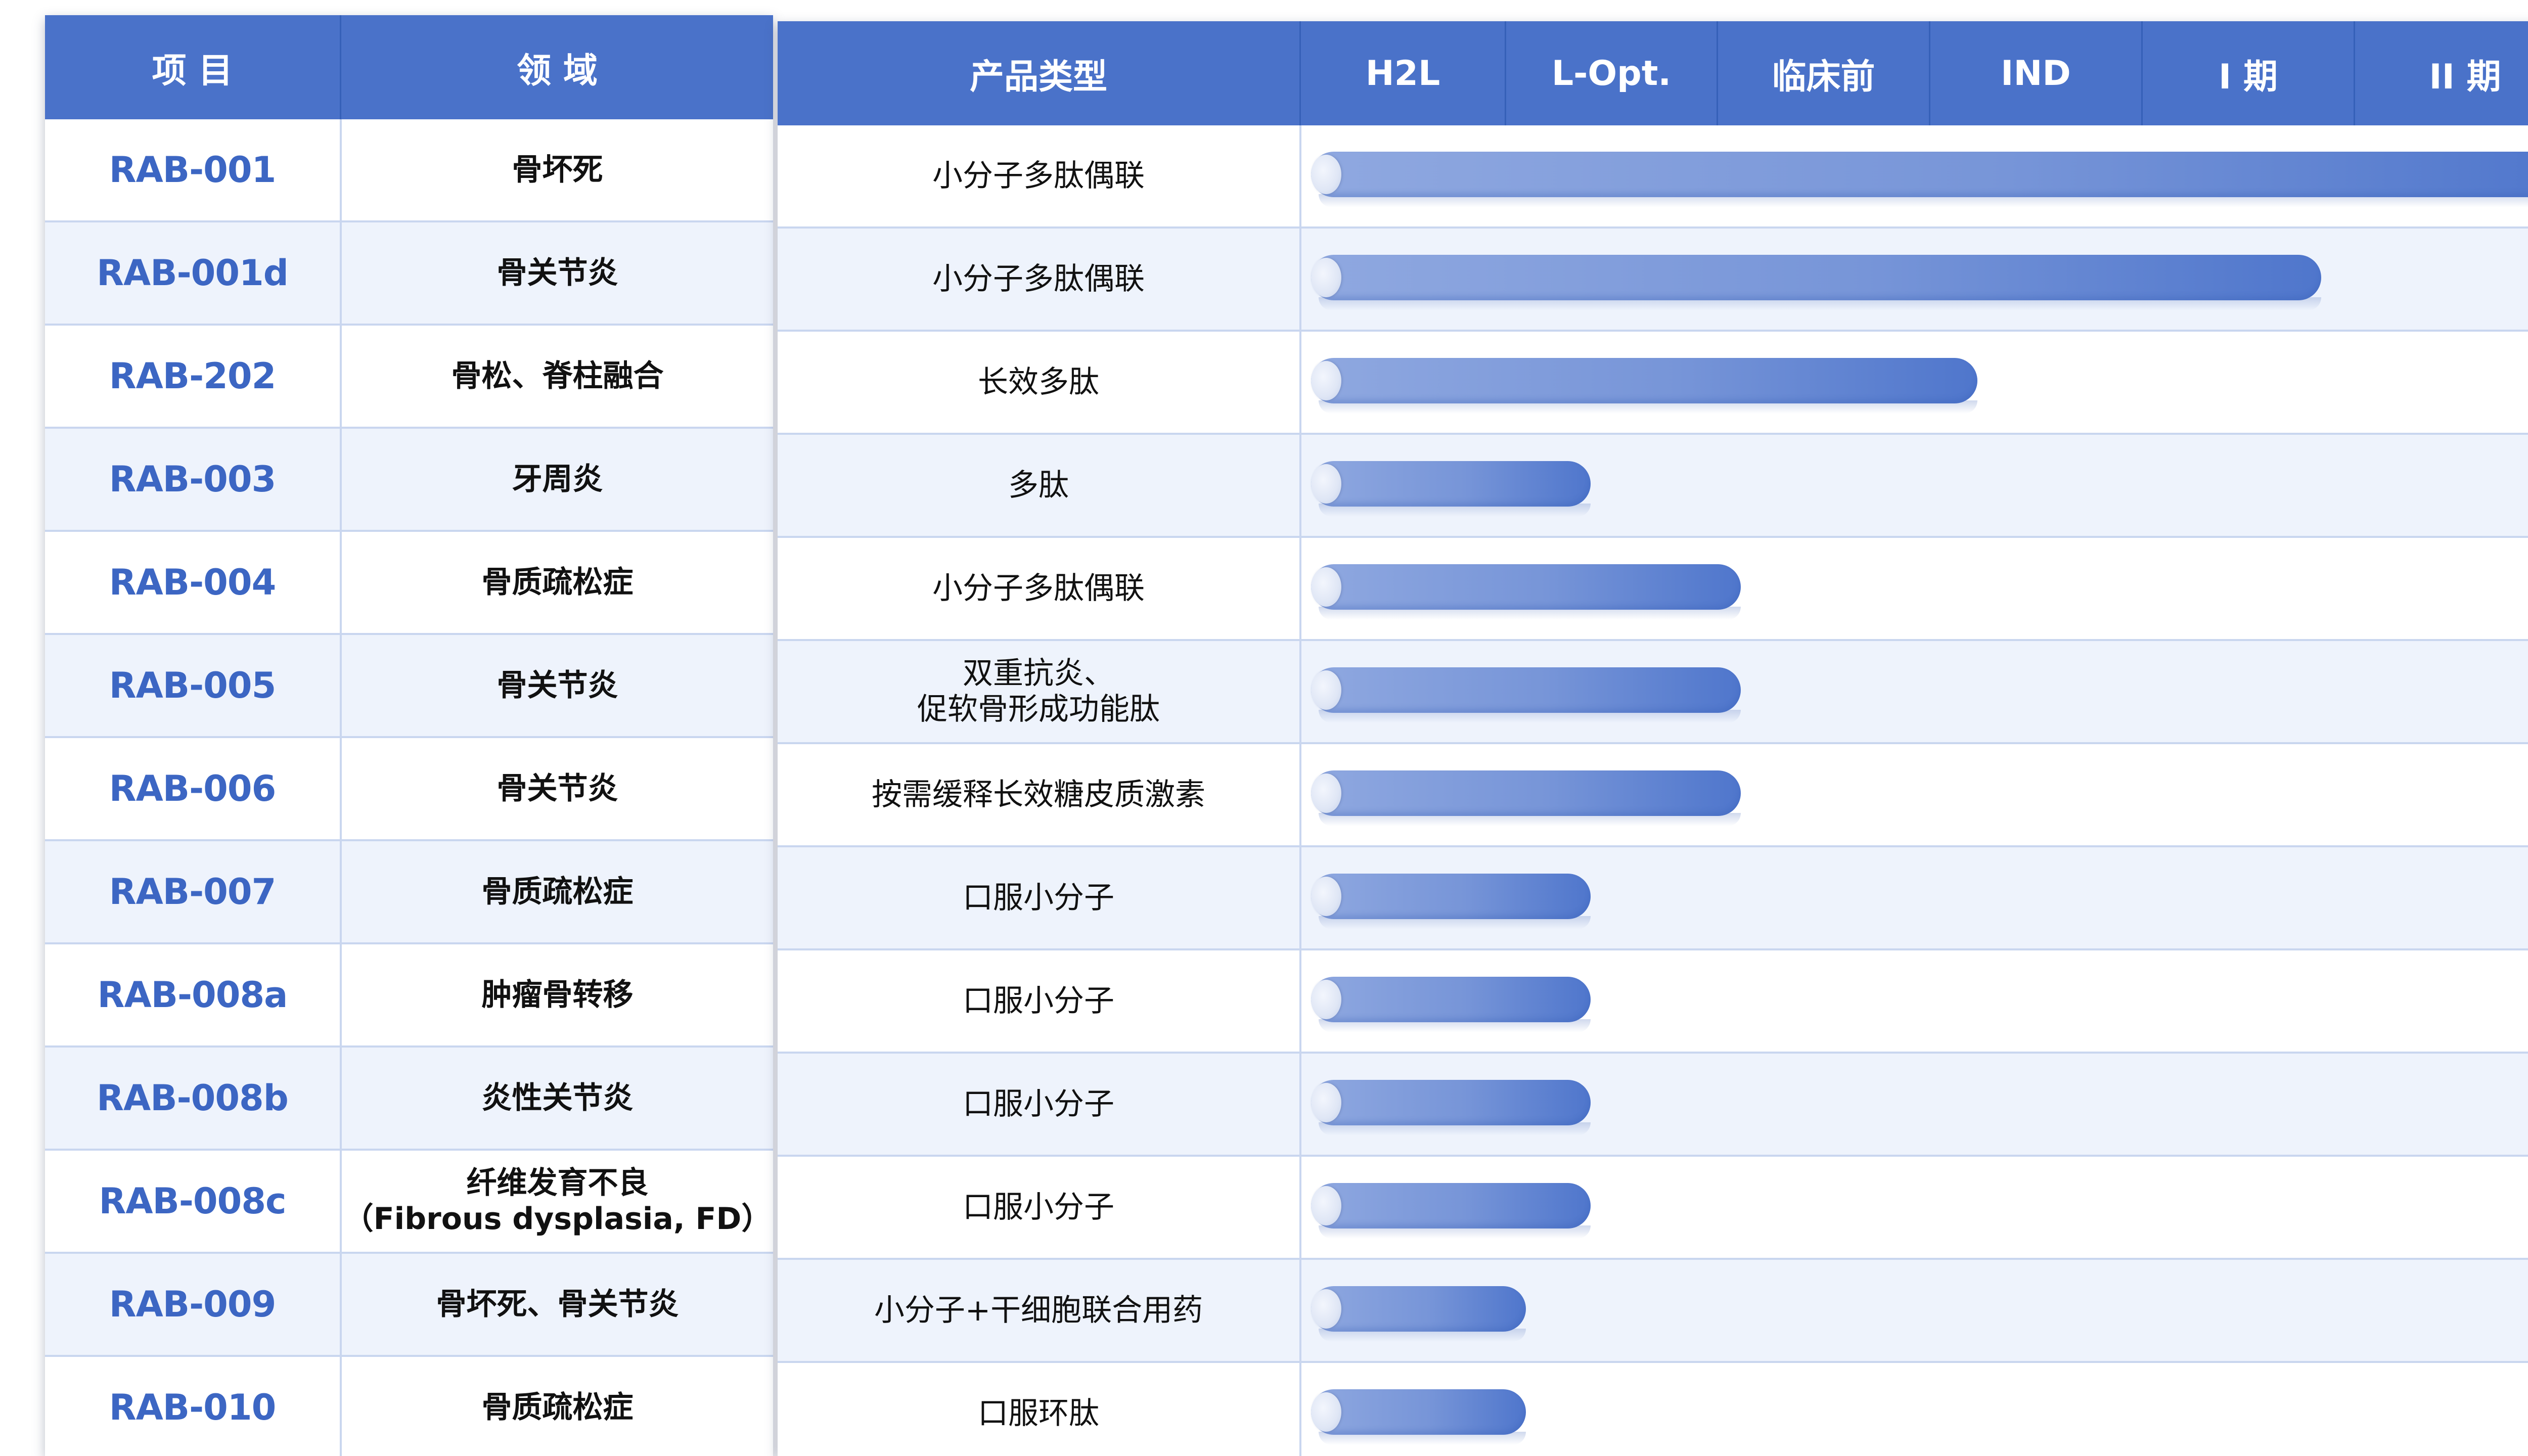 The width and height of the screenshot is (2528, 1456). Describe the element at coordinates (409, 377) in the screenshot. I see `table-row: RAB-202 骨松、脊柱融合` at that location.